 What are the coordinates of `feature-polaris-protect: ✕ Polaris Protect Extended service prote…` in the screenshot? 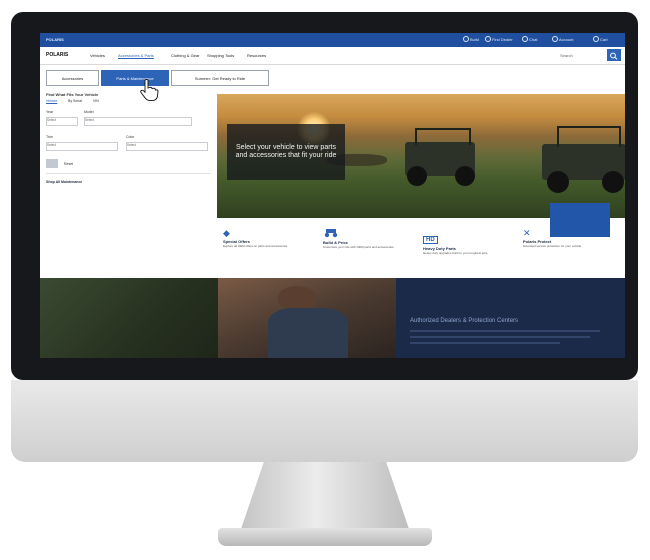 It's located at (562, 238).